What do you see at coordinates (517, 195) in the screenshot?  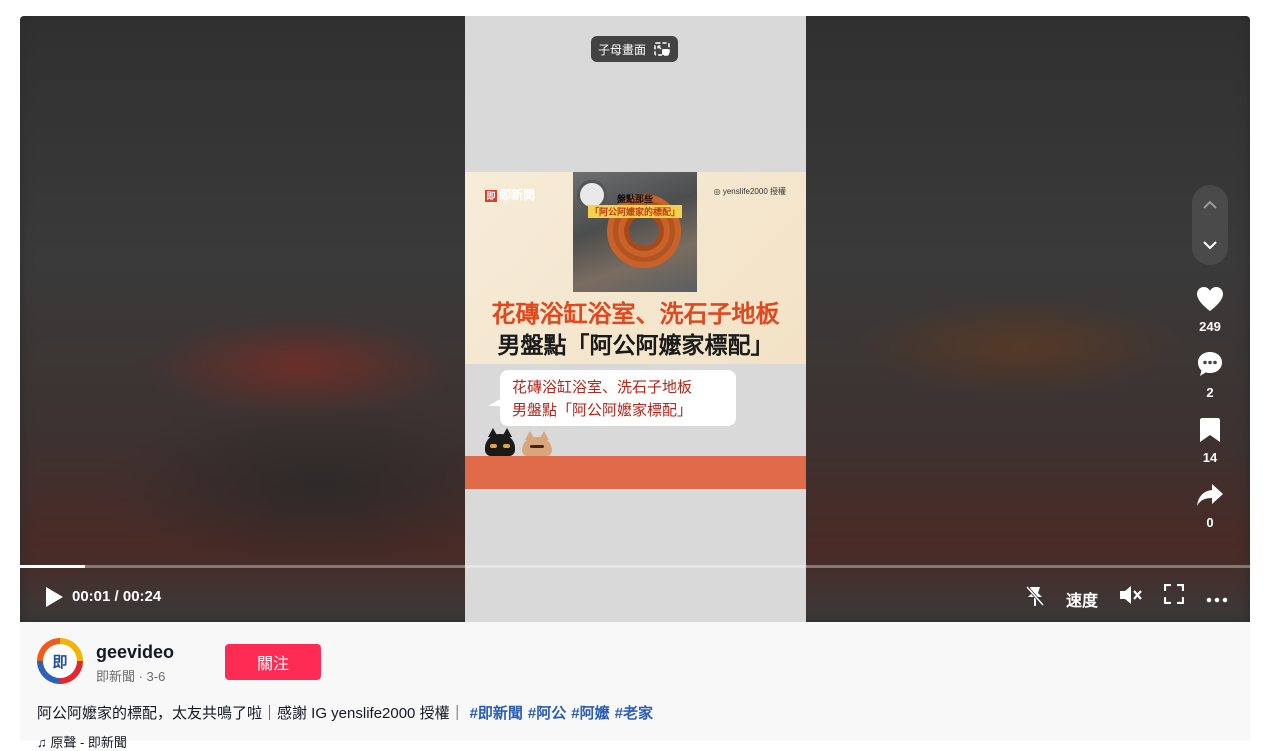 I see `brand-logo-text: 即新聞` at bounding box center [517, 195].